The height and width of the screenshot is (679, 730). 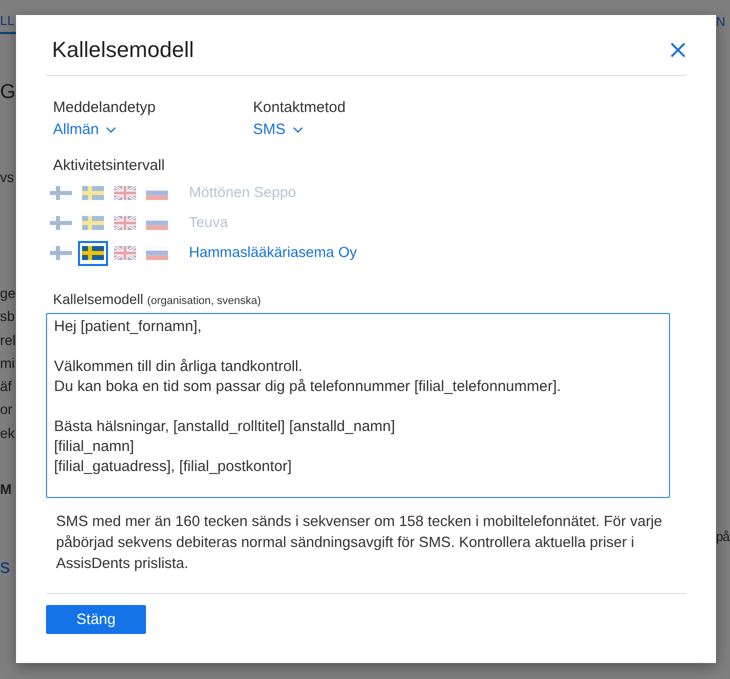 I want to click on text-fragment: or, so click(x=7, y=410).